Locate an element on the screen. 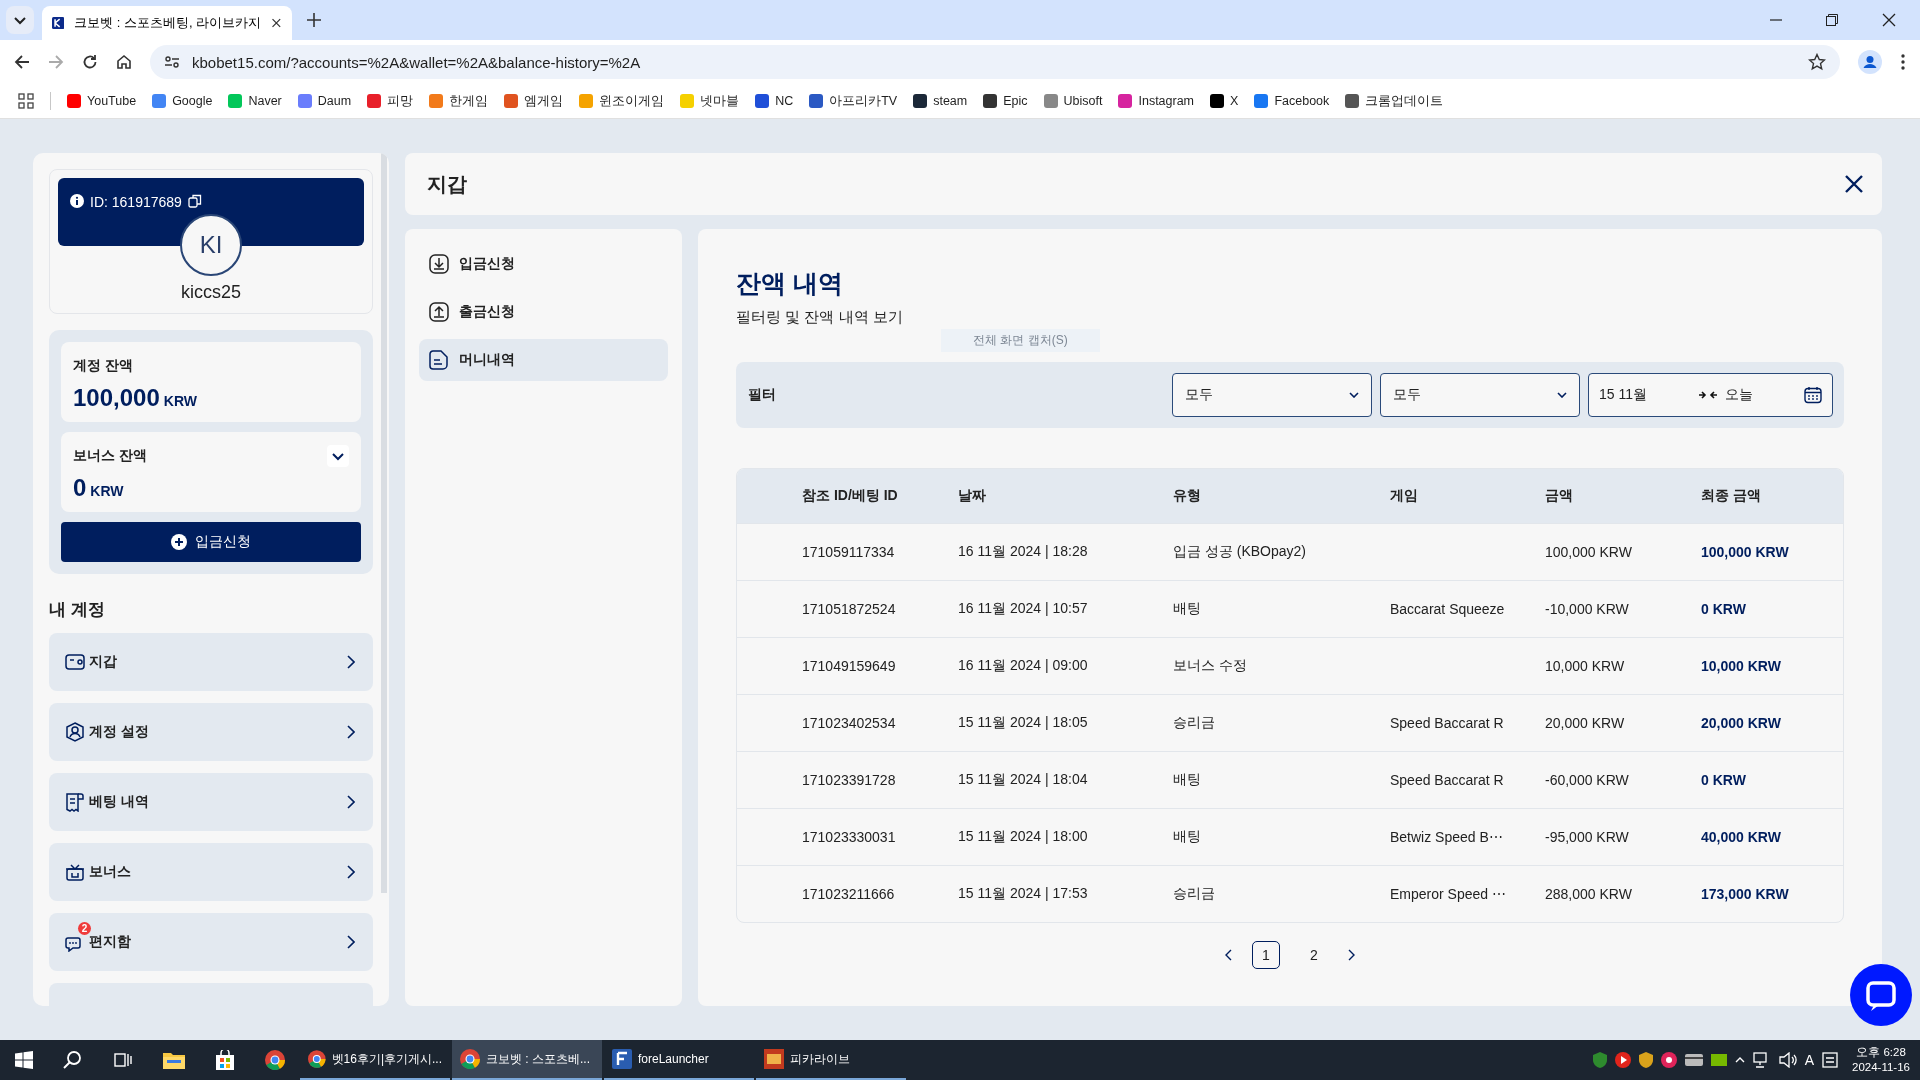  menu-item: 보너스 is located at coordinates (211, 872).